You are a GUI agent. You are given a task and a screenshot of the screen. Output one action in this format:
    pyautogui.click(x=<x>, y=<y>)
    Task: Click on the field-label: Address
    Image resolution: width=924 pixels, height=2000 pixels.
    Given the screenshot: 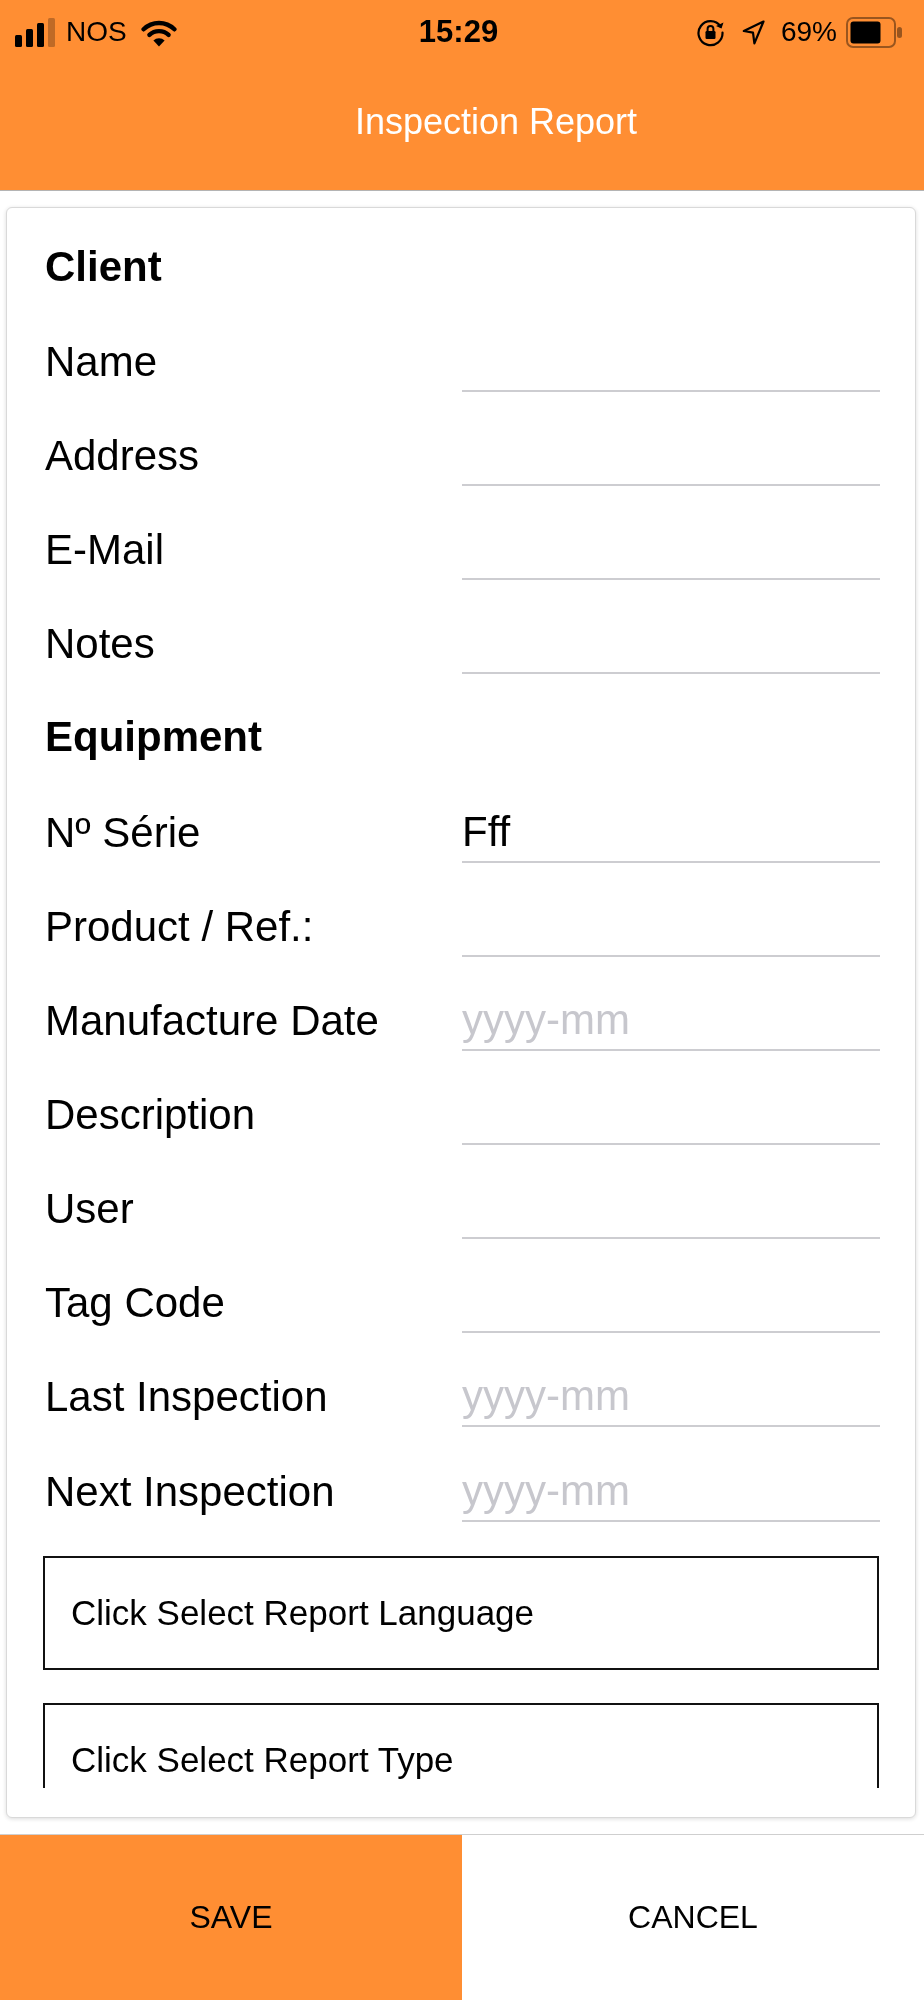 What is the action you would take?
    pyautogui.click(x=123, y=455)
    